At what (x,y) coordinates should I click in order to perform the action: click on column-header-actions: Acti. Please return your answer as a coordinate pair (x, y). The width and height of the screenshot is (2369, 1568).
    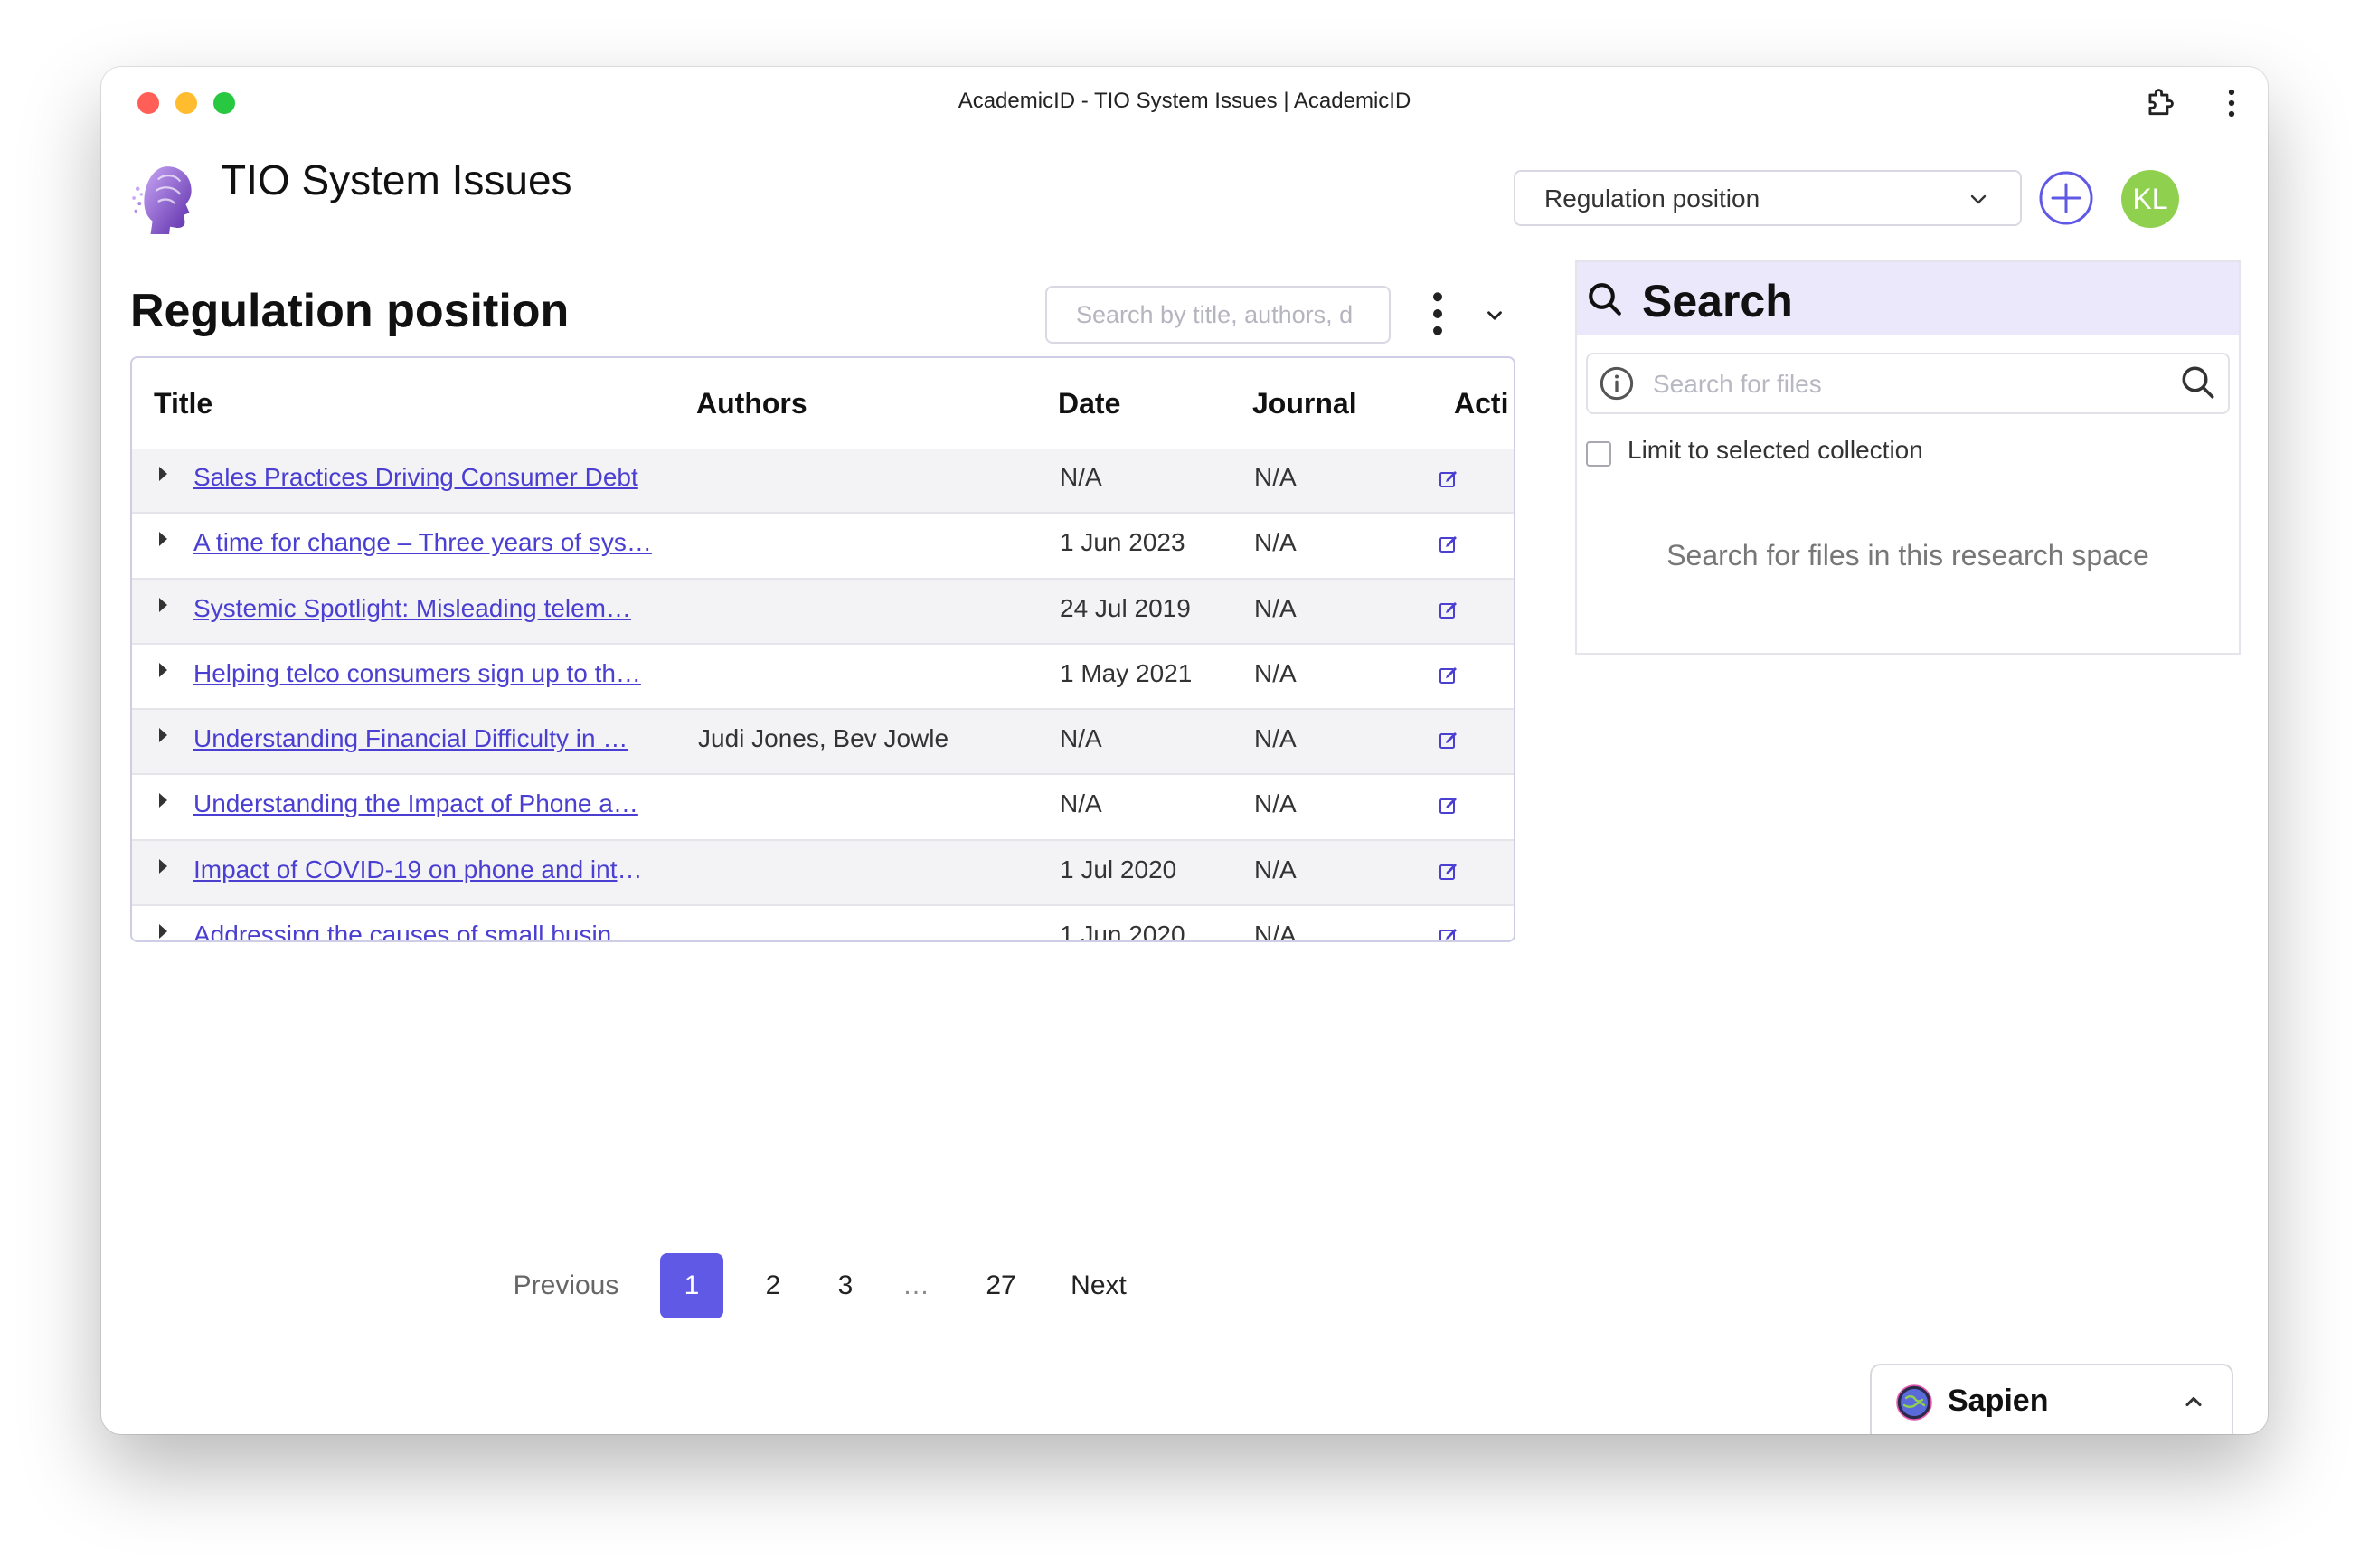
    Looking at the image, I should click on (1481, 403).